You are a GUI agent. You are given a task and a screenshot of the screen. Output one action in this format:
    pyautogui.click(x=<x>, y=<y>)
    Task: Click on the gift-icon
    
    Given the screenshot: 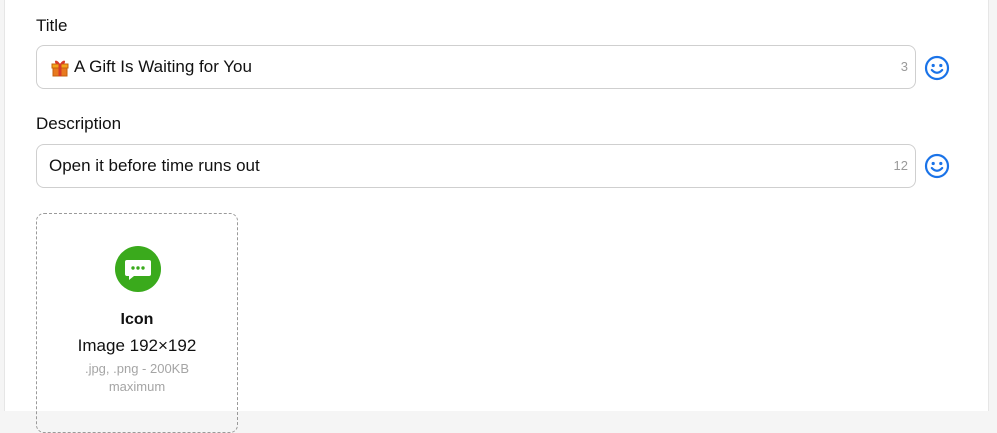 What is the action you would take?
    pyautogui.click(x=60, y=67)
    